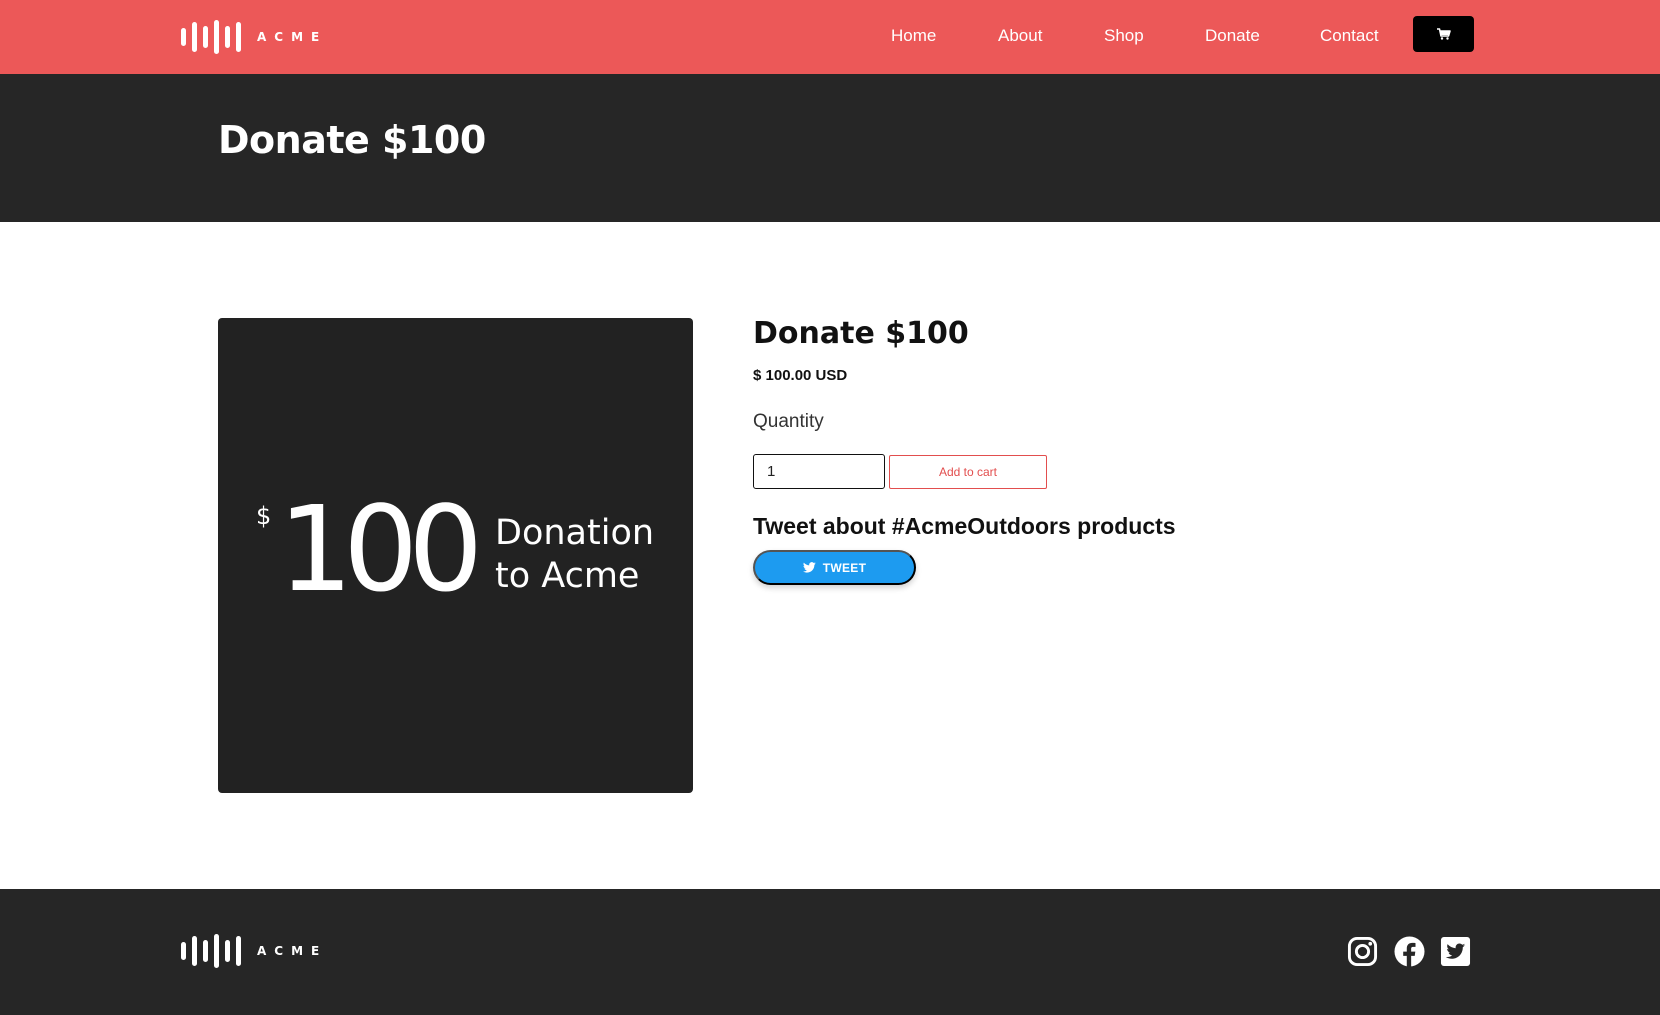 Image resolution: width=1660 pixels, height=1015 pixels. I want to click on facebook-link, so click(1409, 951).